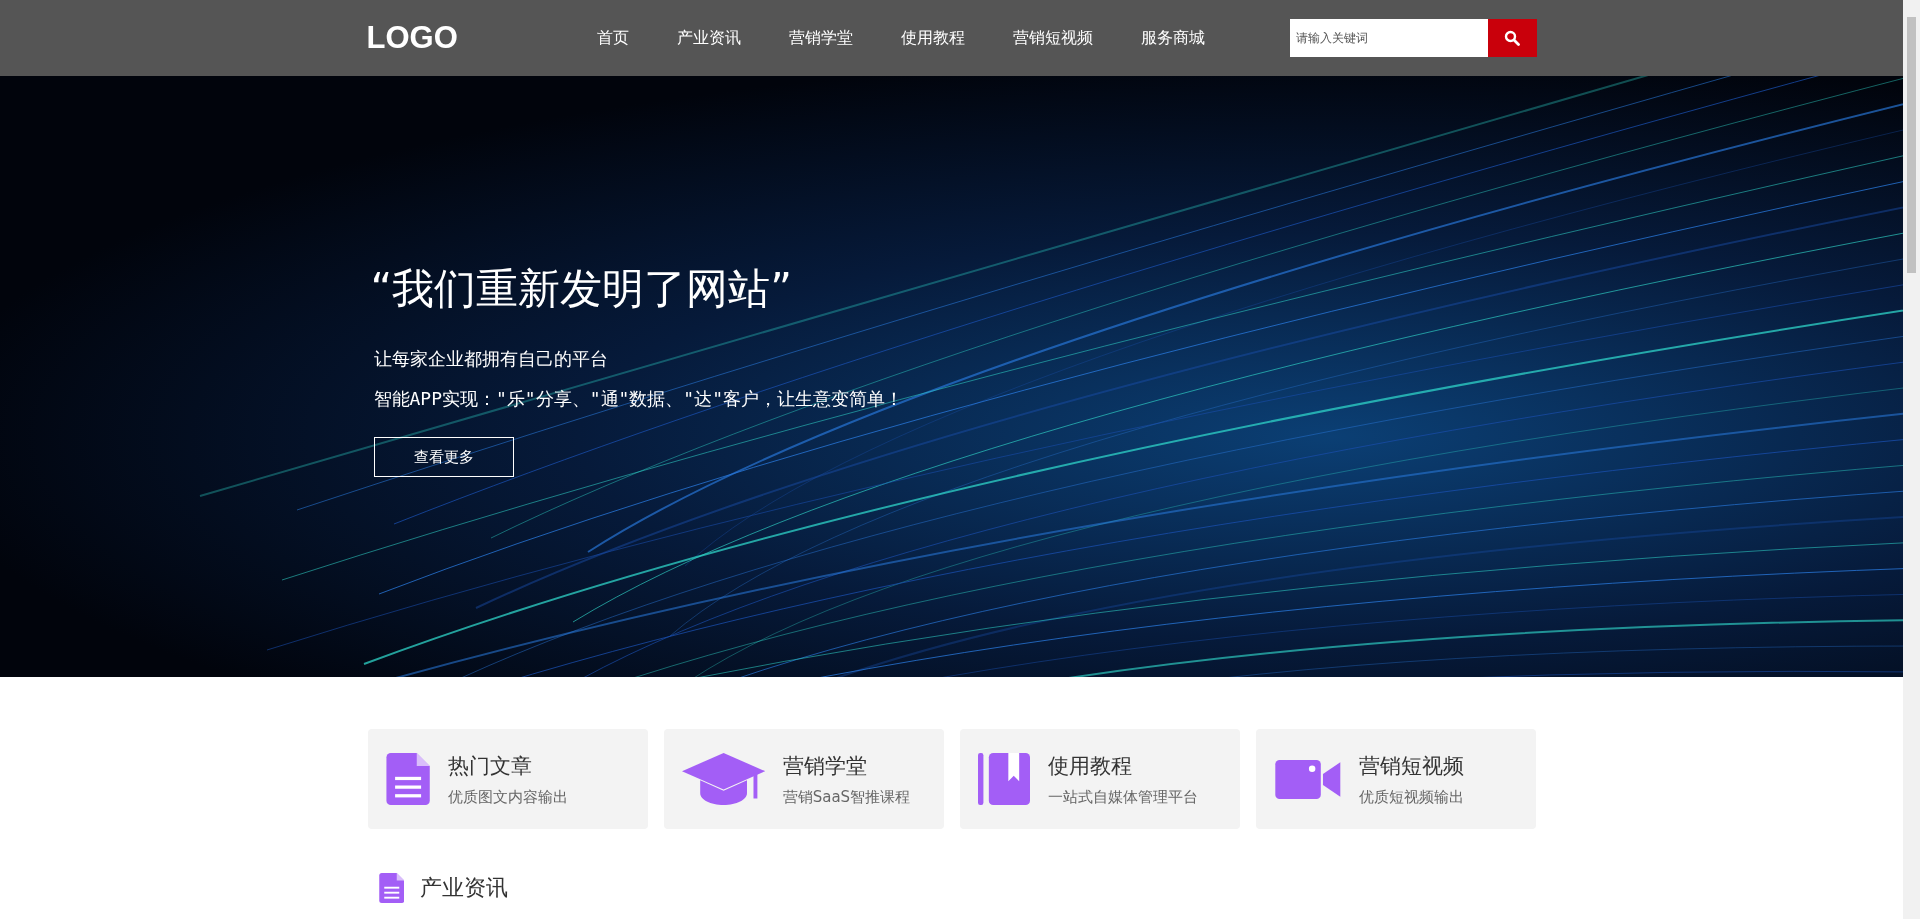 The image size is (1920, 919). Describe the element at coordinates (443, 457) in the screenshot. I see `view-more-button: 查看更多` at that location.